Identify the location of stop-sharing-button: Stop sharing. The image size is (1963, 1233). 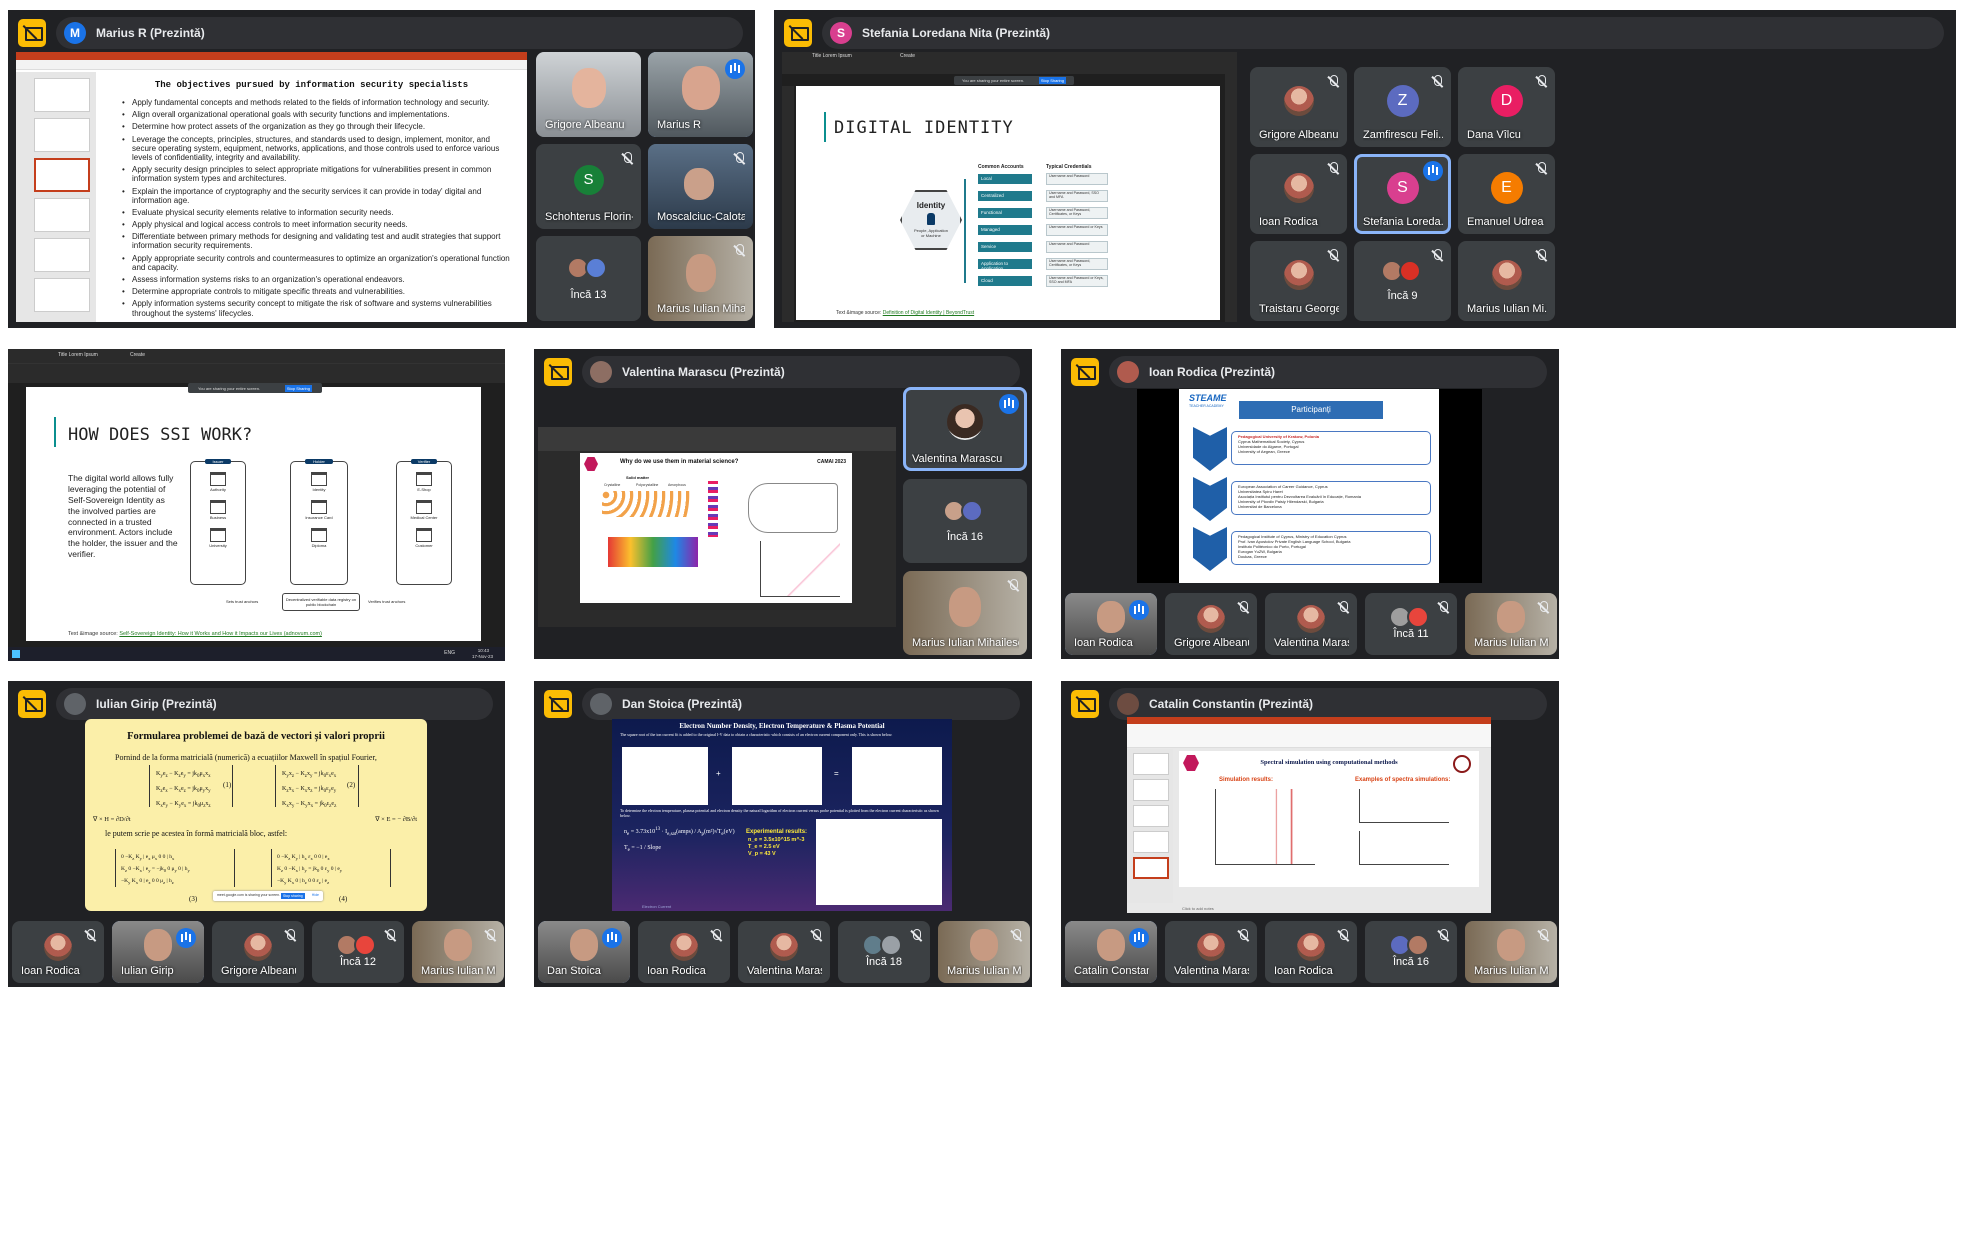
(293, 895).